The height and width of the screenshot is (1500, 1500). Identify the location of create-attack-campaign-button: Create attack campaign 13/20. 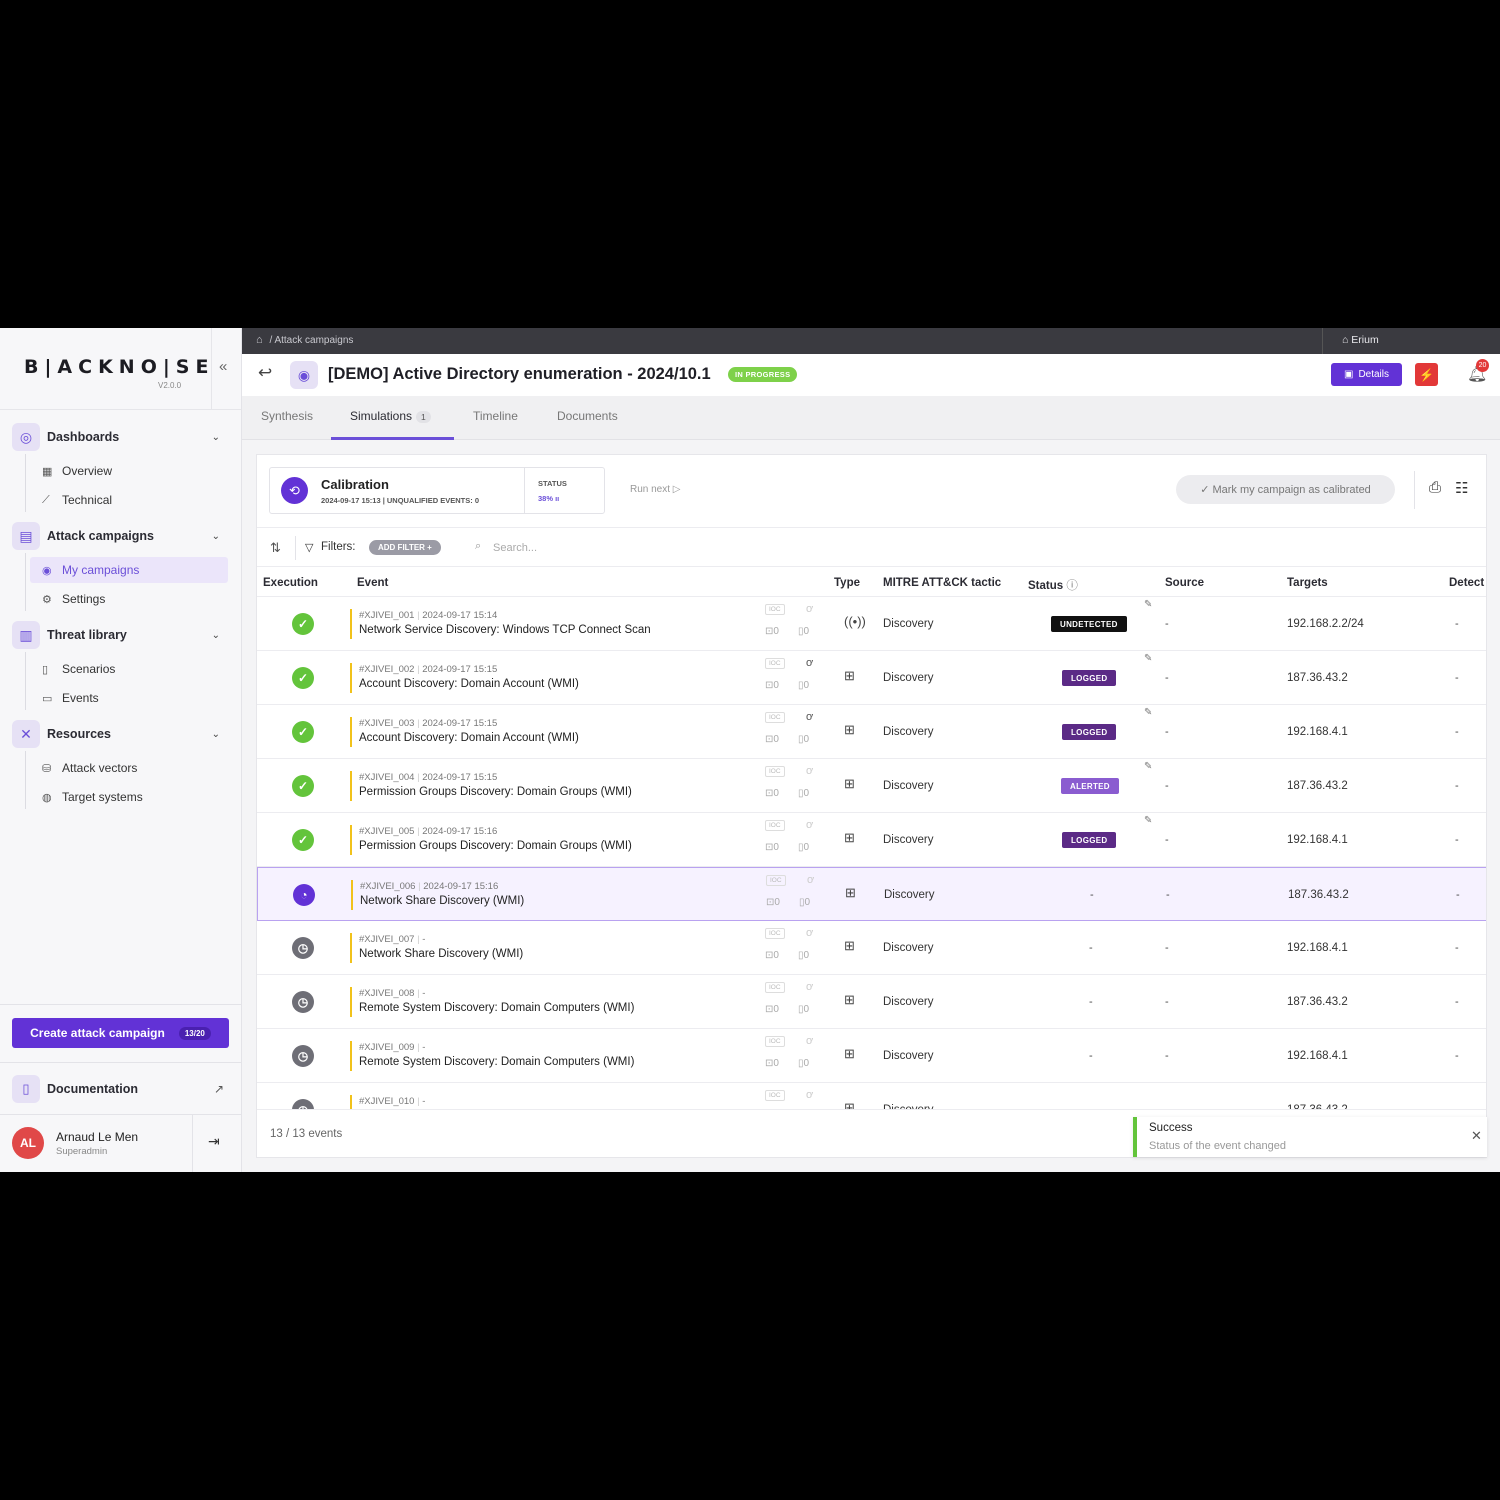
(120, 1033).